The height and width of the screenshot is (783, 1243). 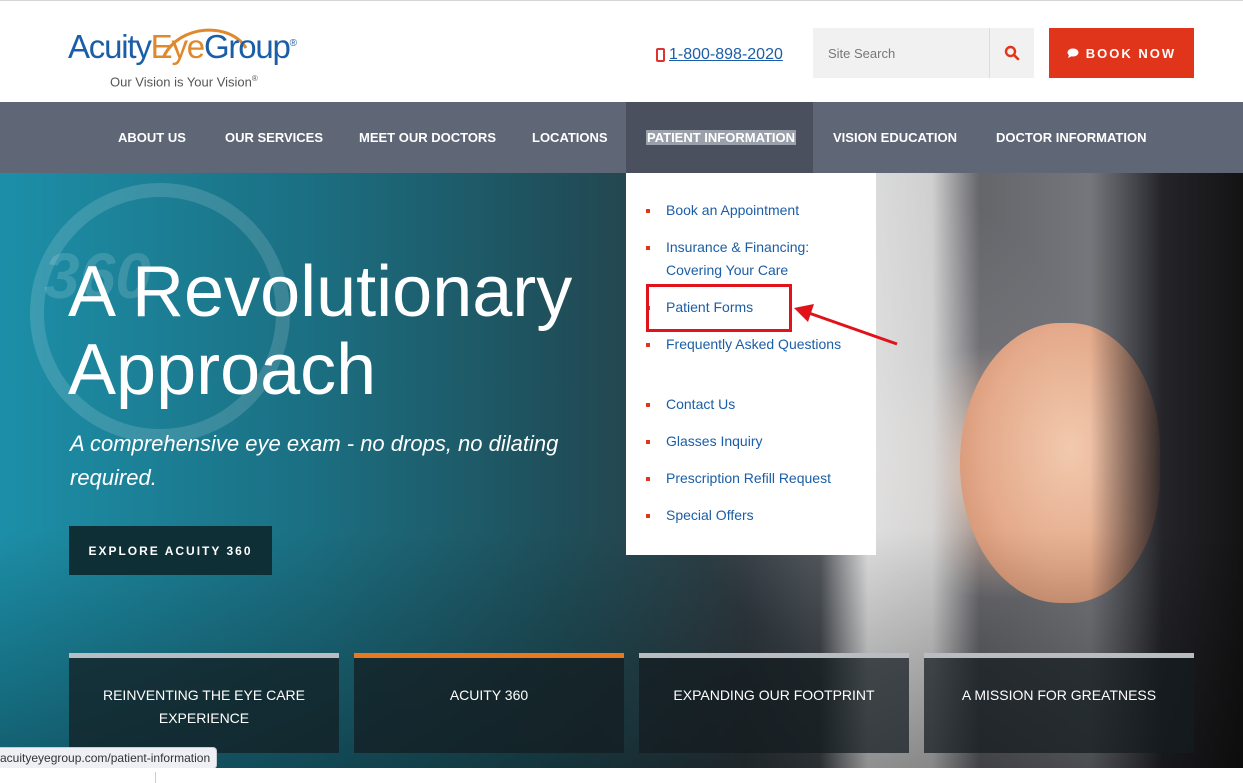 I want to click on search-icon, so click(x=1012, y=53).